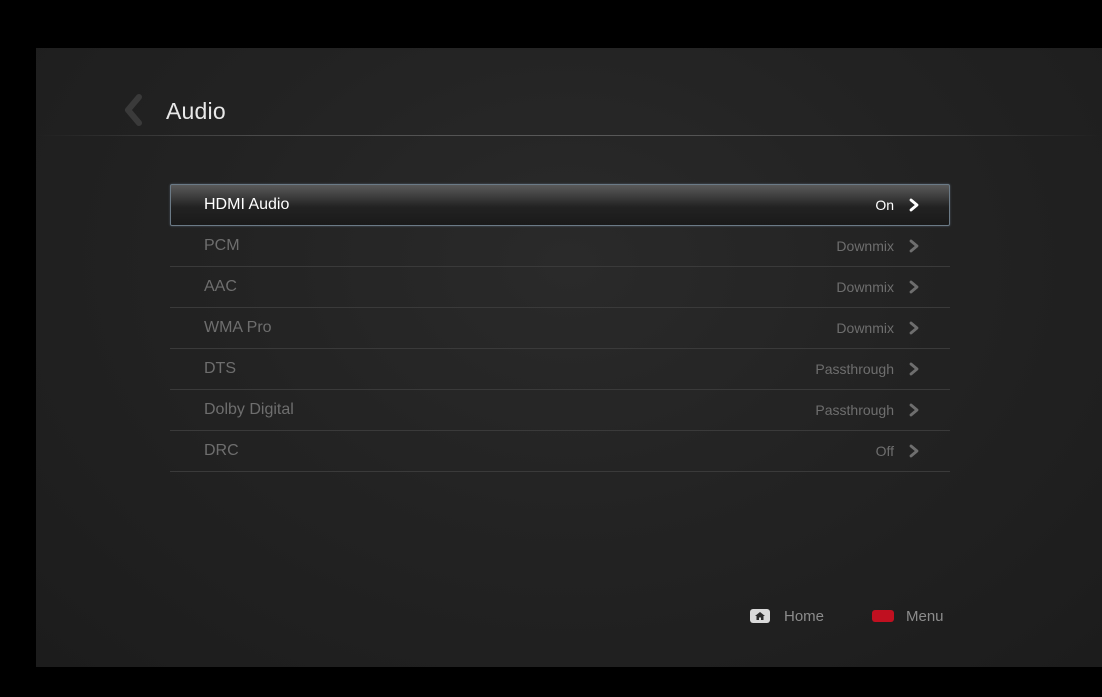 The width and height of the screenshot is (1102, 697). What do you see at coordinates (220, 368) in the screenshot?
I see `item-label: DTS` at bounding box center [220, 368].